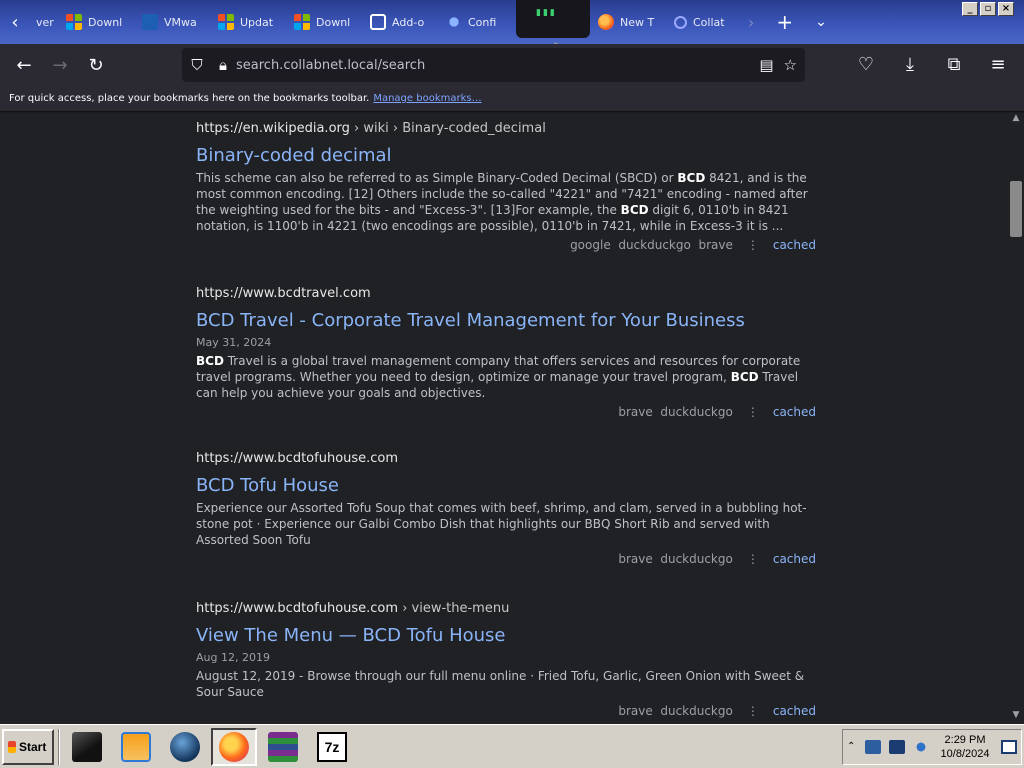 The width and height of the screenshot is (1024, 768). Describe the element at coordinates (751, 22) in the screenshot. I see `tab-scroll-right-icon: ›` at that location.